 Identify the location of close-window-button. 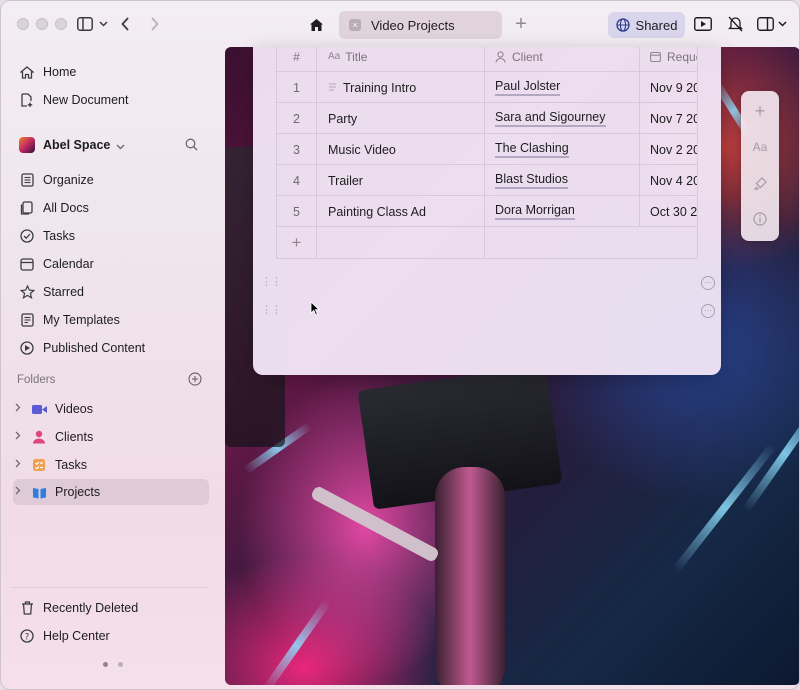
(23, 24).